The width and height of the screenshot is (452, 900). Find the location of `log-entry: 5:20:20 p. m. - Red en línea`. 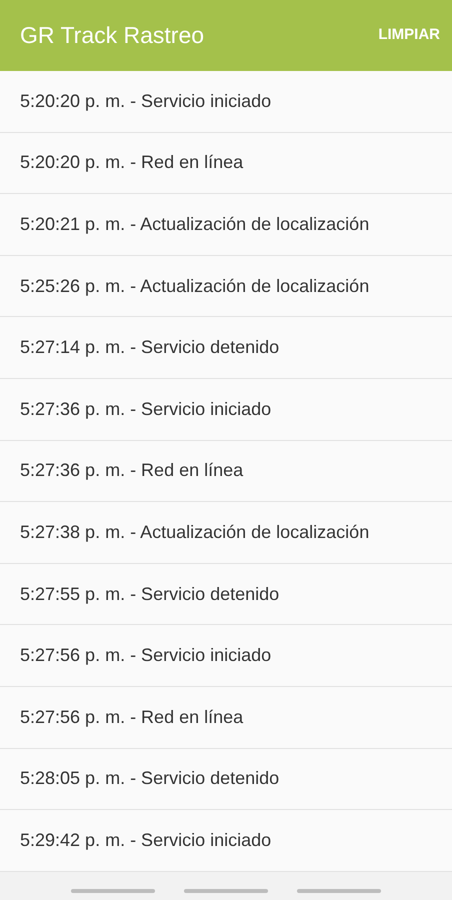

log-entry: 5:20:20 p. m. - Red en línea is located at coordinates (226, 163).